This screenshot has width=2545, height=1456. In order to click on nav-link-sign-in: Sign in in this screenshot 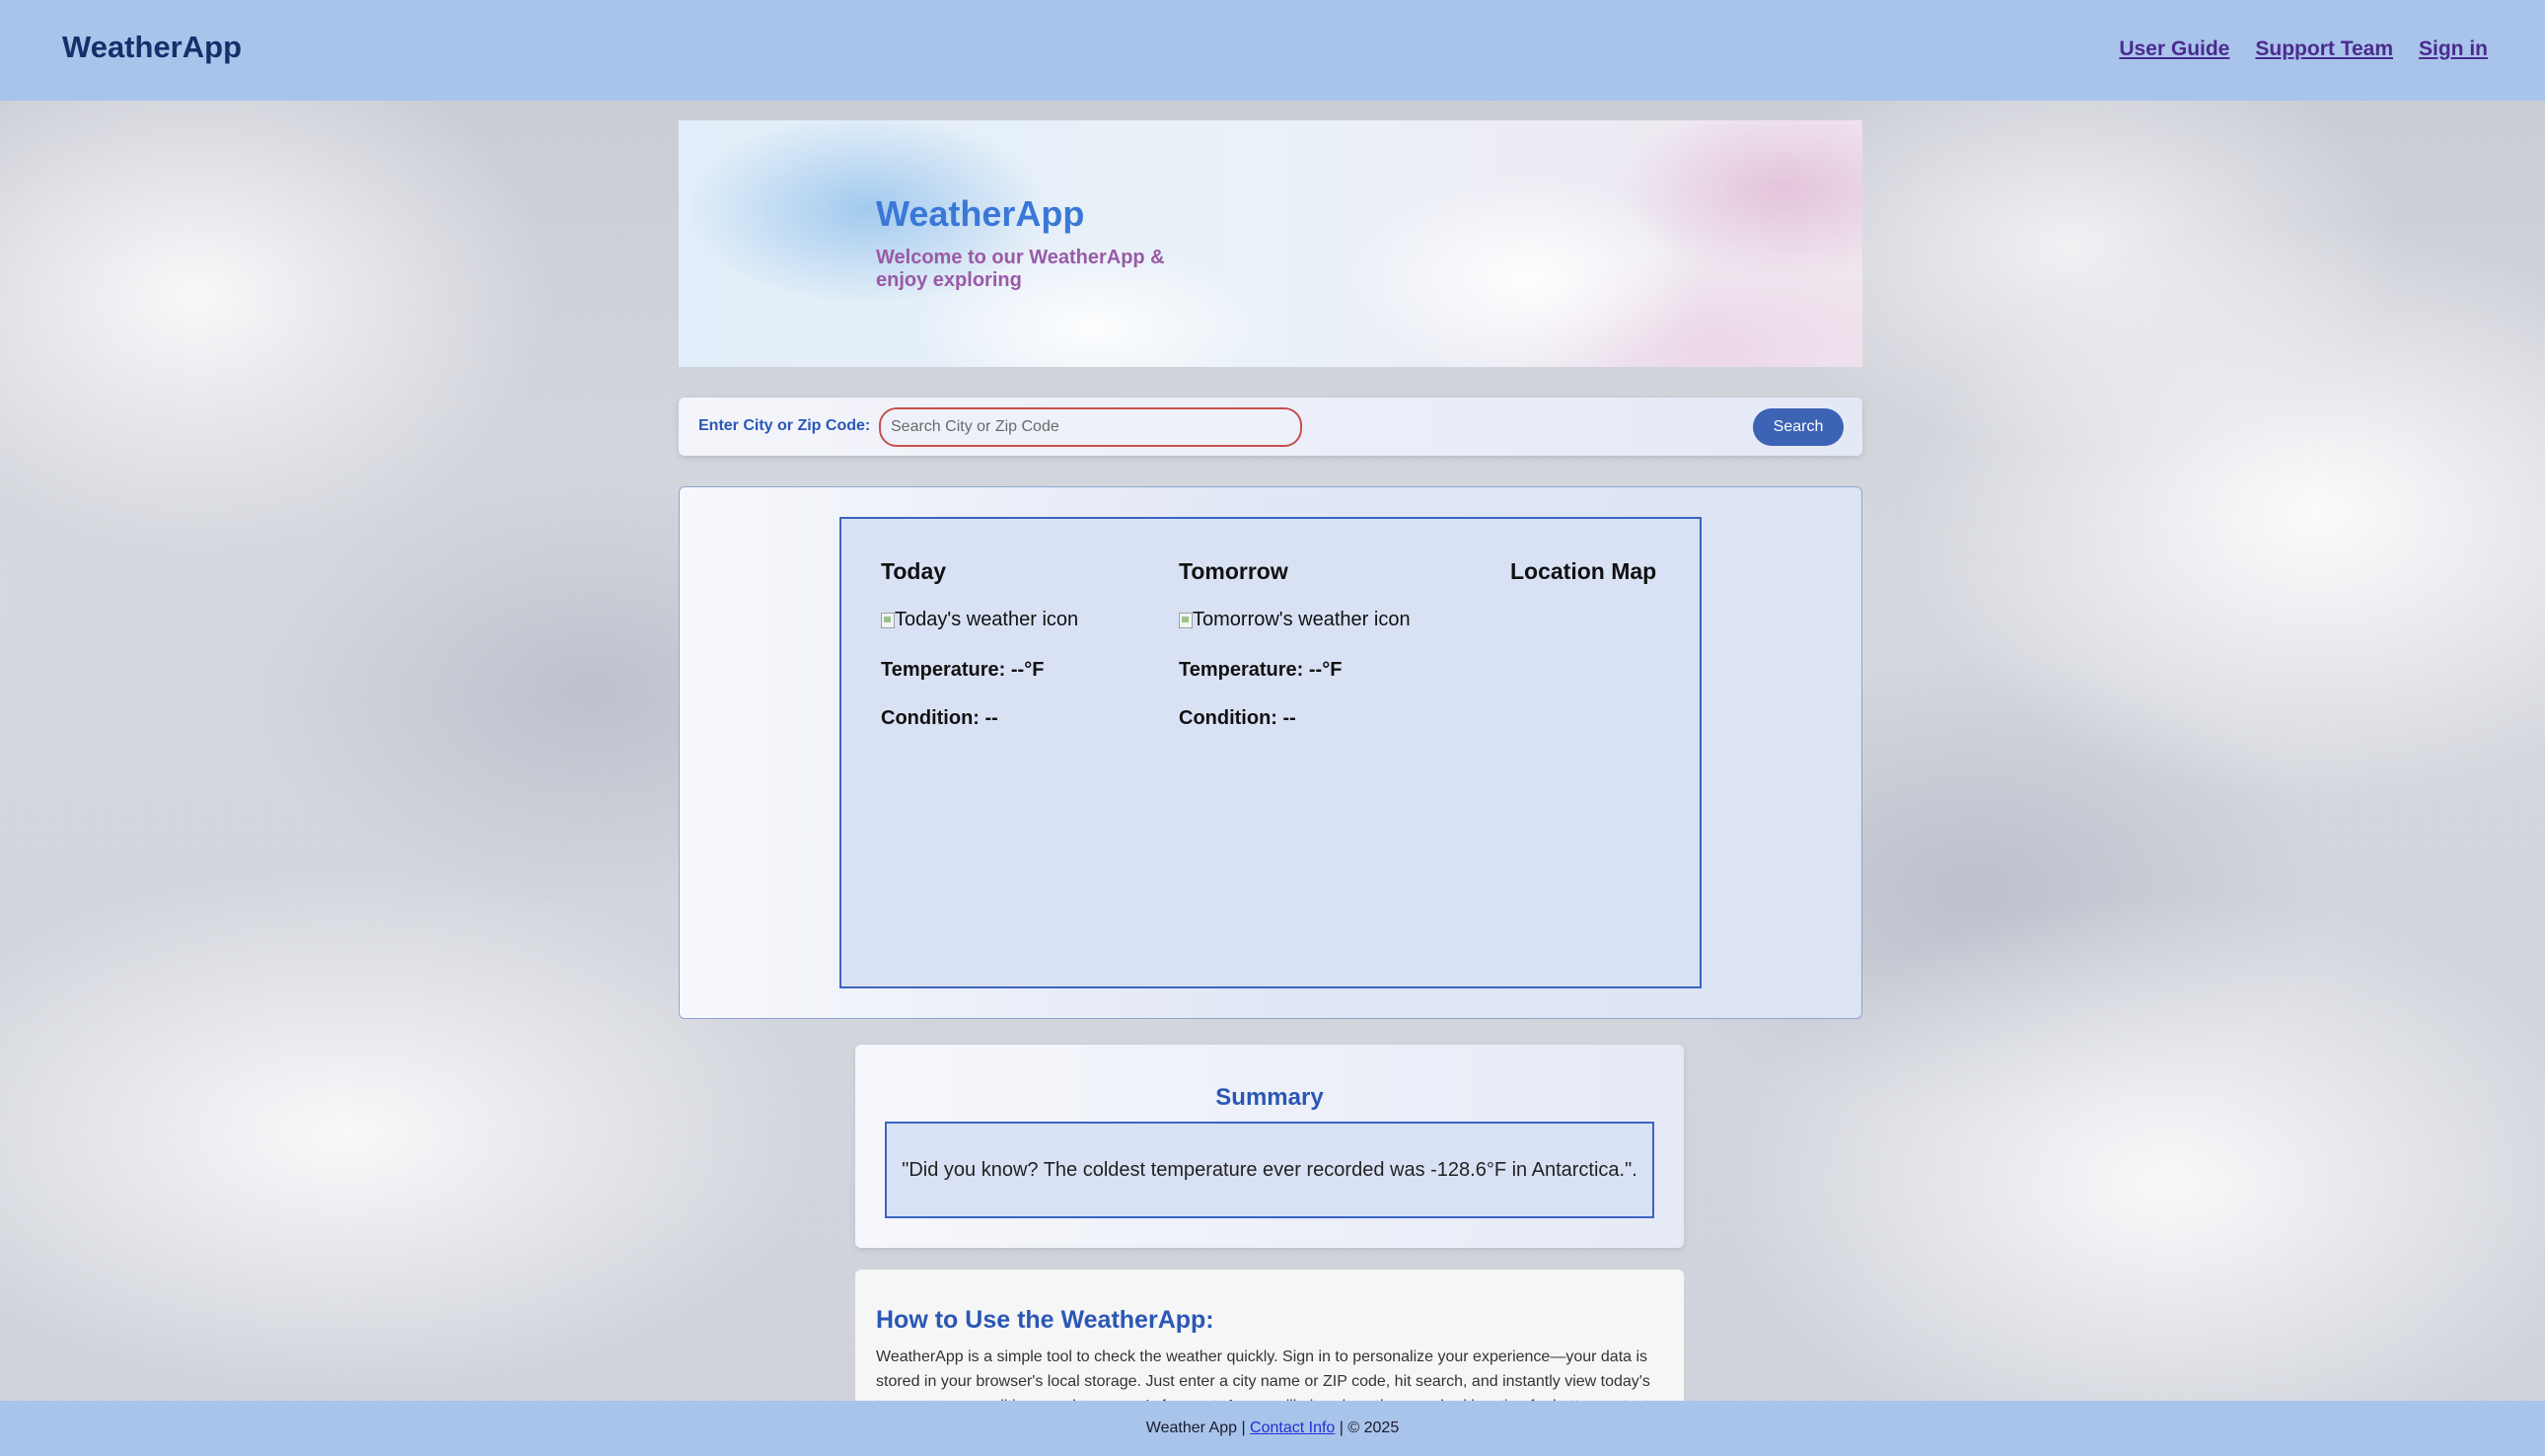, I will do `click(2454, 49)`.